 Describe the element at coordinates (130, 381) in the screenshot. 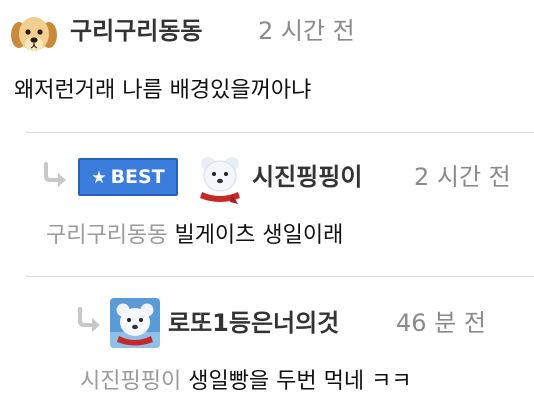

I see `mention-link: 시진핑핑이` at that location.